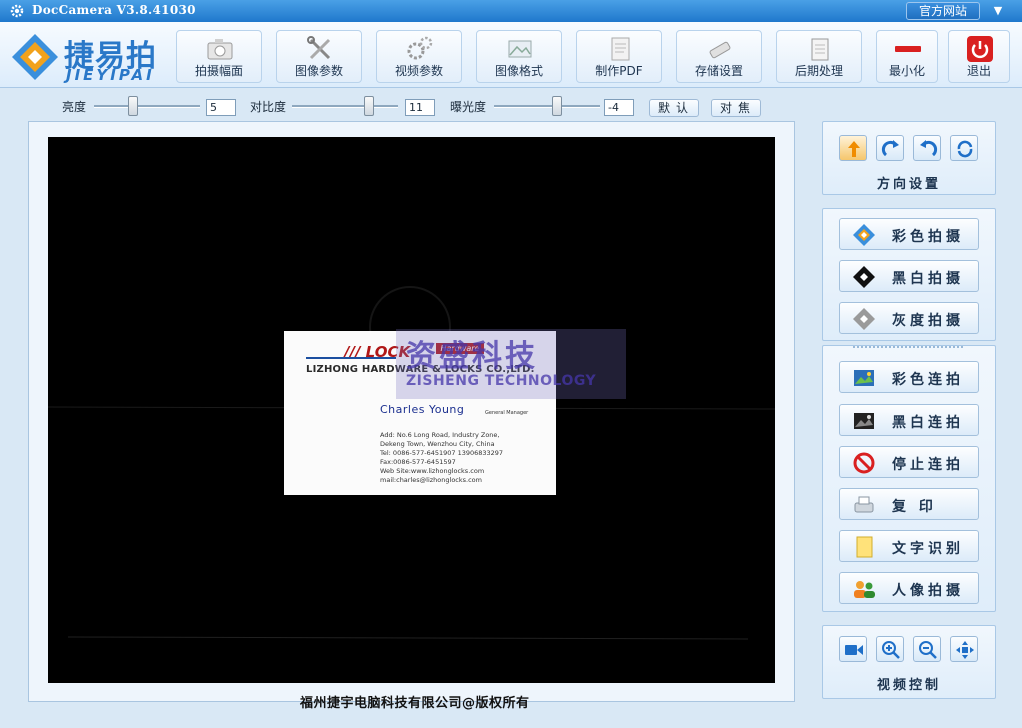 The height and width of the screenshot is (728, 1022). What do you see at coordinates (415, 703) in the screenshot?
I see `copyright-text: 福州捷宇电脑科技有限公司@版权所有` at bounding box center [415, 703].